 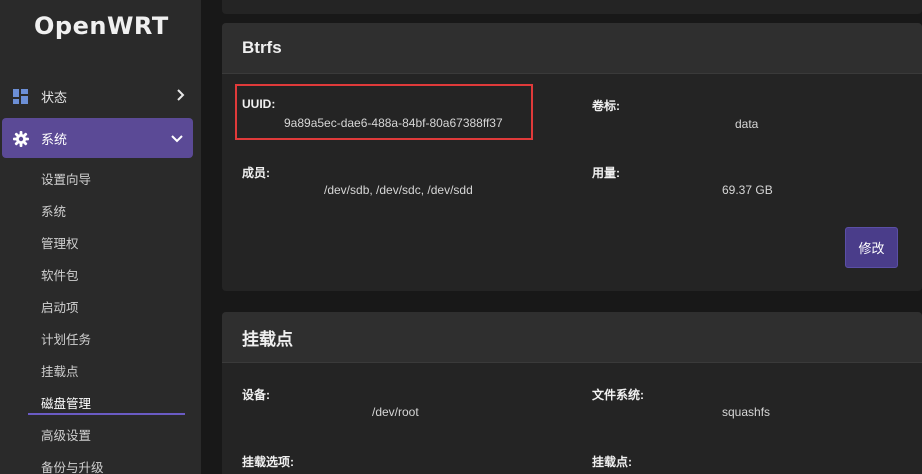 I want to click on mount-options-label: 挂载选项:, so click(x=268, y=462).